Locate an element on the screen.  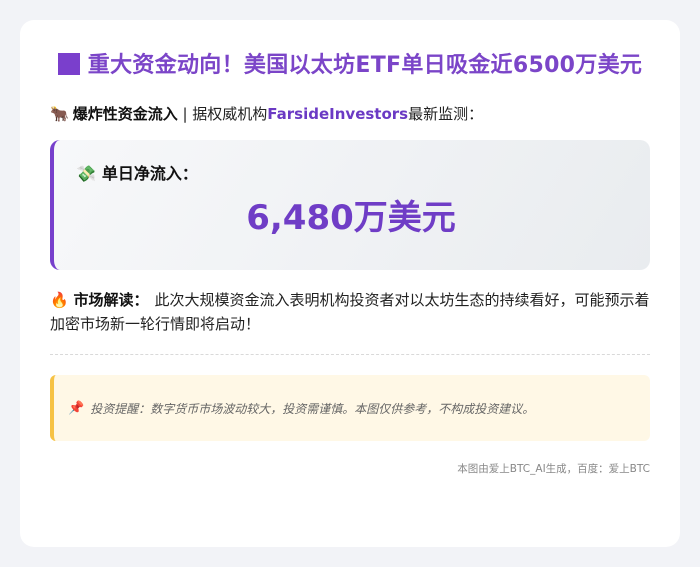
purple-square-icon is located at coordinates (68, 64).